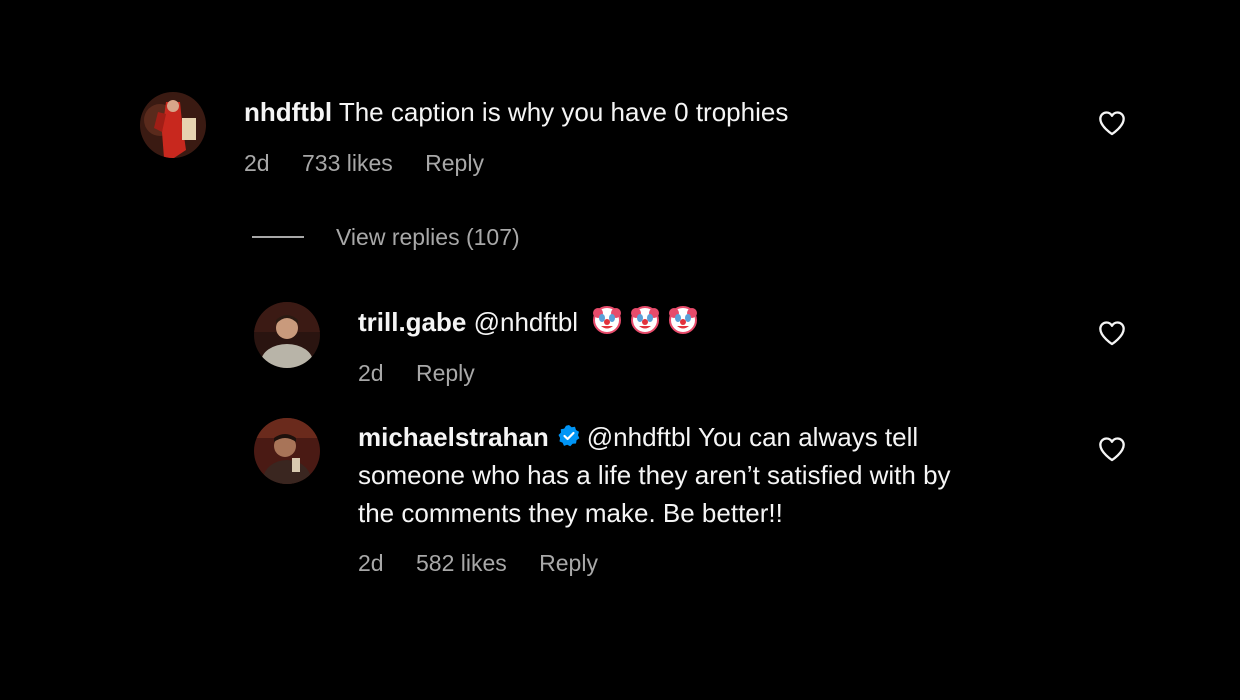 This screenshot has width=1240, height=700. I want to click on divider-line, so click(278, 237).